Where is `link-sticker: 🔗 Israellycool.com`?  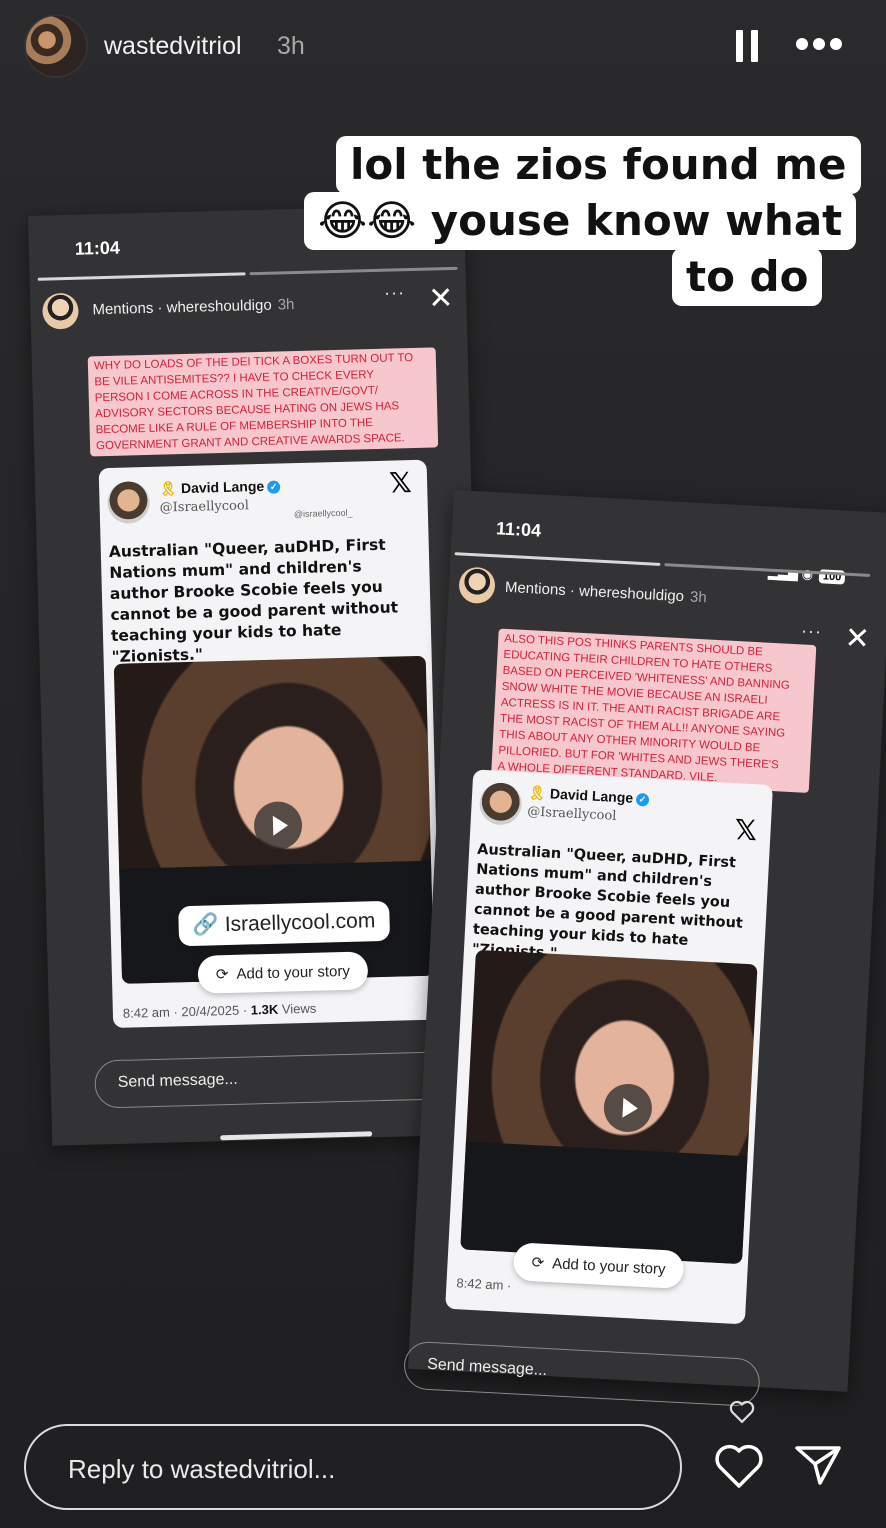
link-sticker: 🔗 Israellycool.com is located at coordinates (284, 923).